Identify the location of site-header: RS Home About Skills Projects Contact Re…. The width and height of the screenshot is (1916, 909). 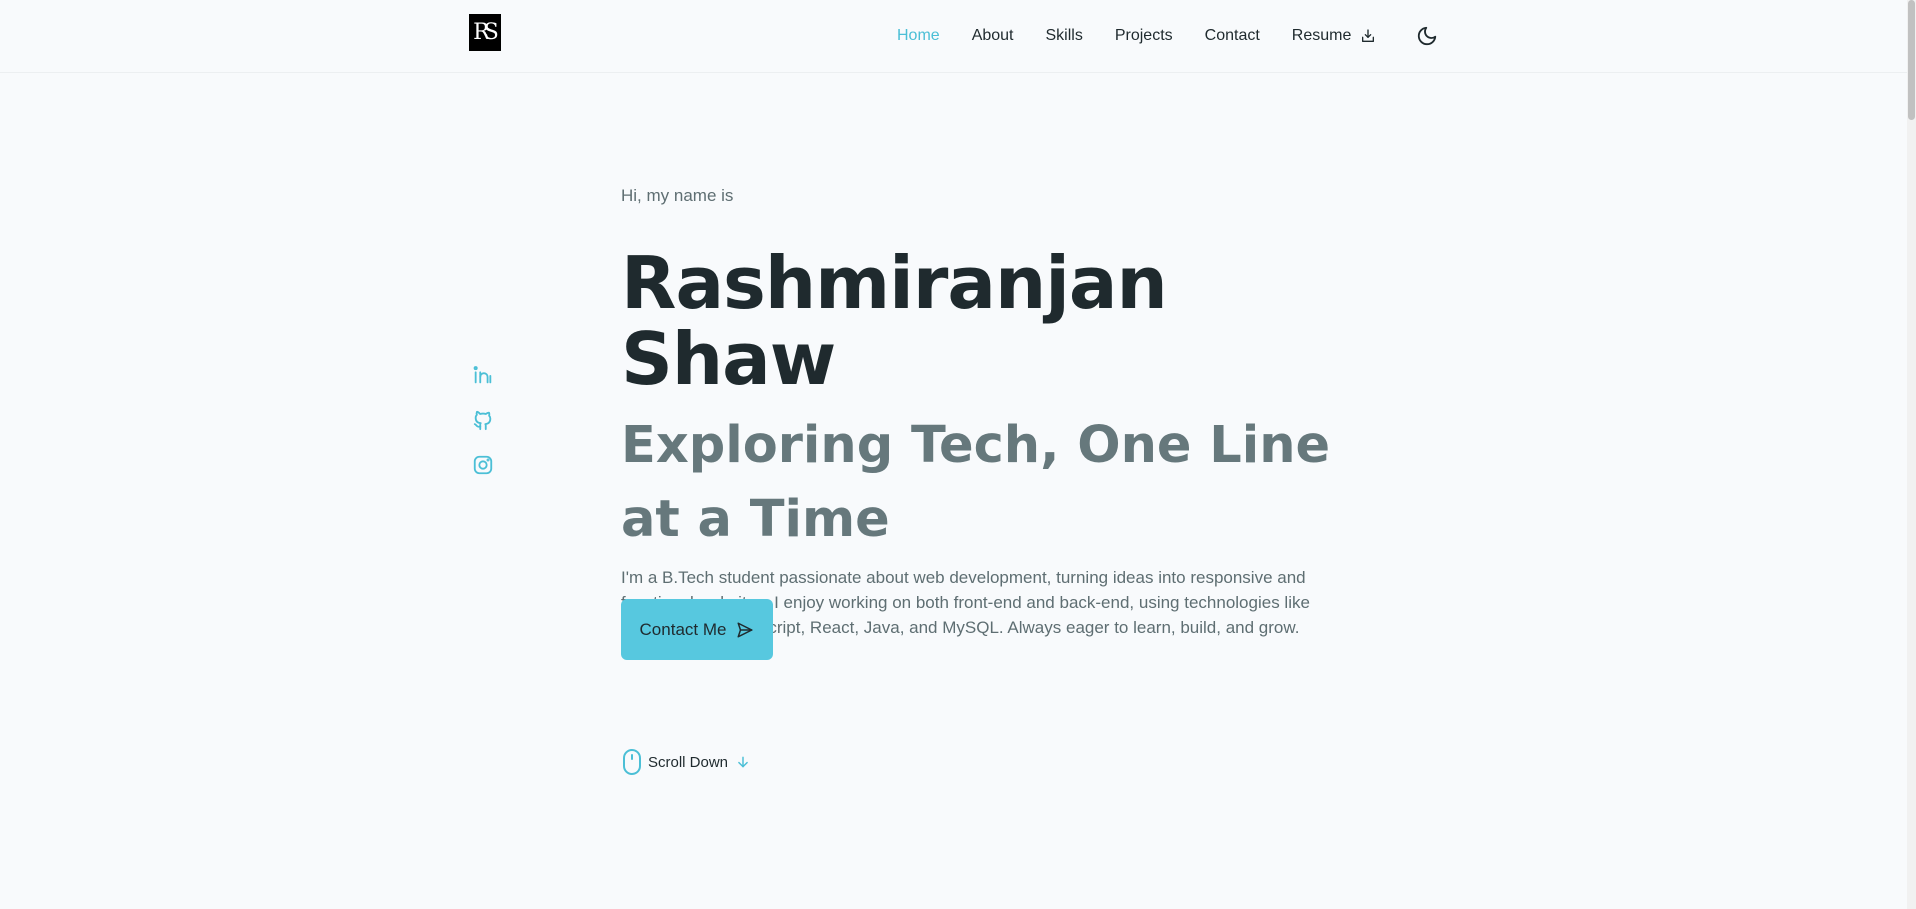
(953, 36).